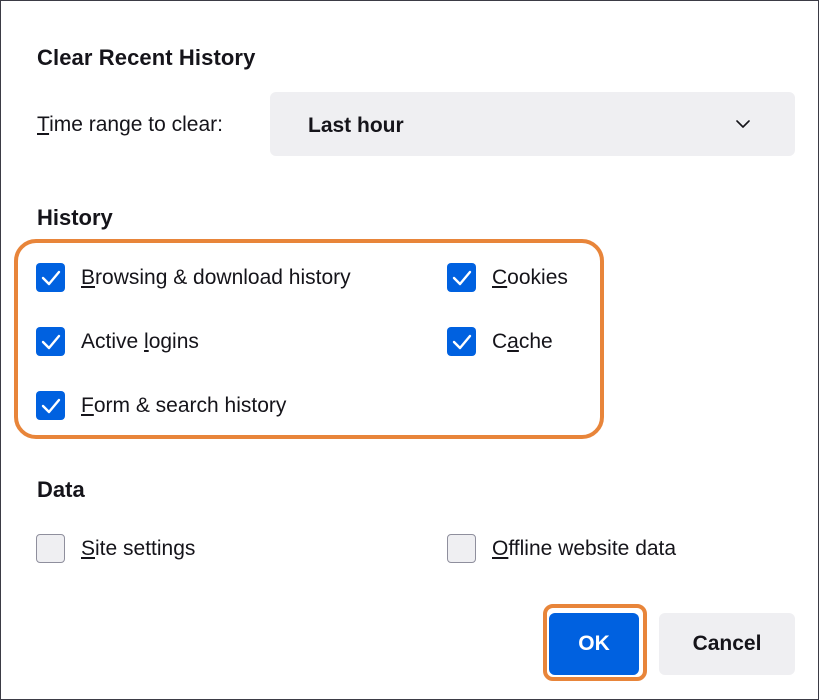 This screenshot has width=819, height=700. I want to click on history-heading: History, so click(75, 217).